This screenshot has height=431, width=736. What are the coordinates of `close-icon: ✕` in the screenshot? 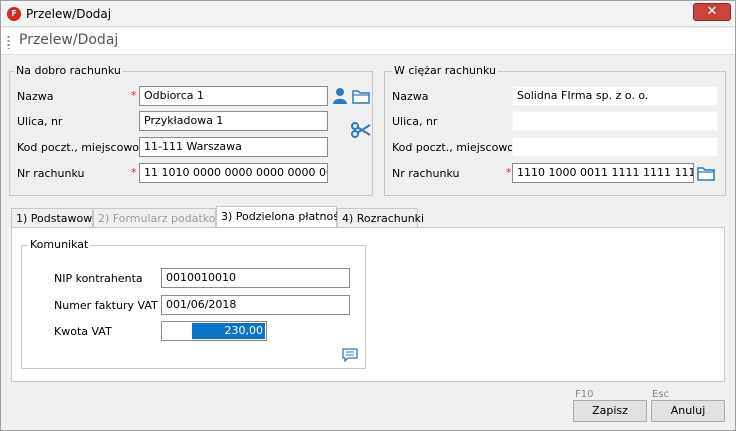 It's located at (712, 11).